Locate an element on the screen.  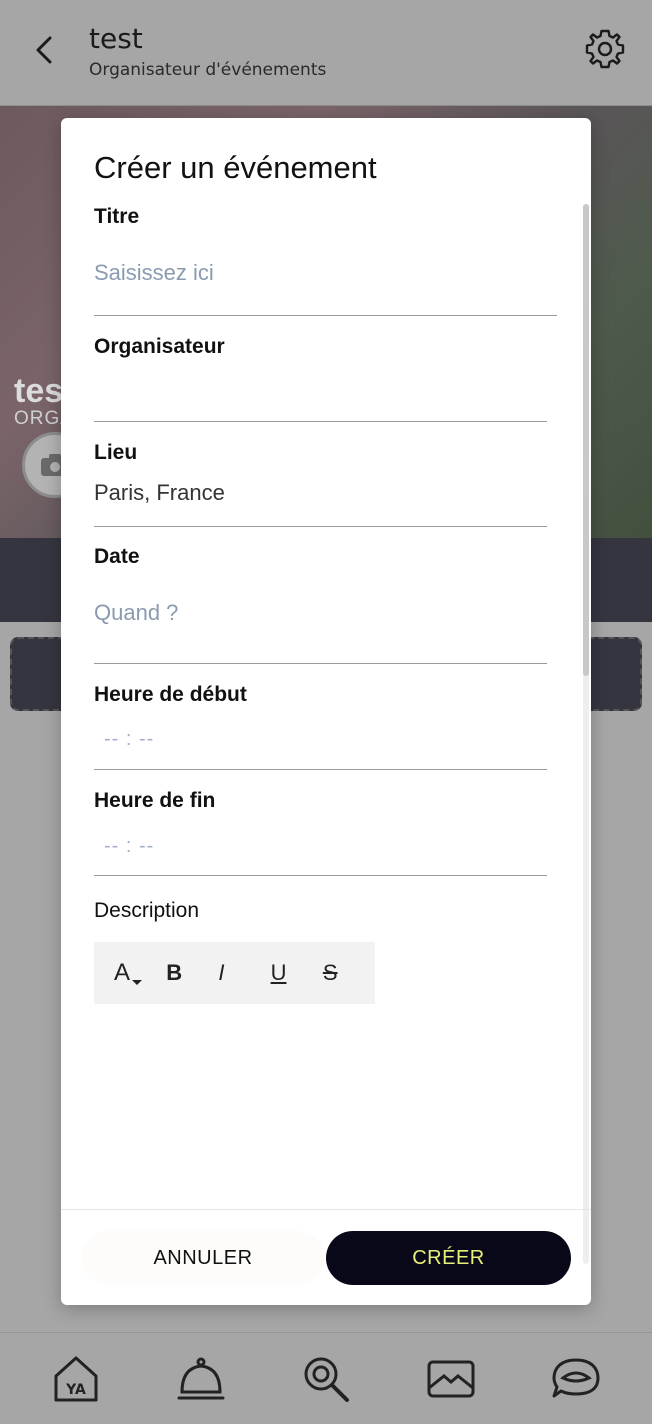
chevron-left-icon is located at coordinates (44, 50).